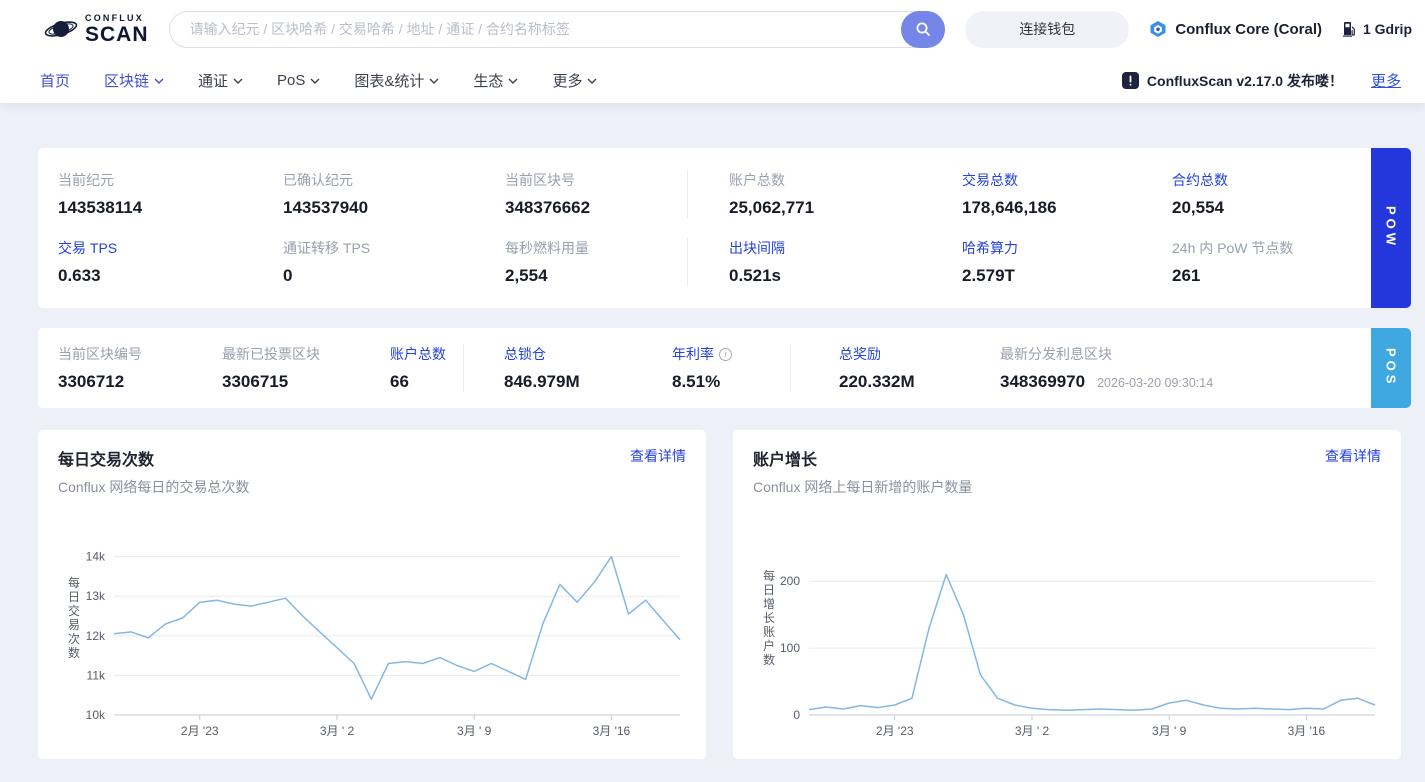 This screenshot has width=1425, height=782. I want to click on stat-item: 账户总数 66, so click(426, 368).